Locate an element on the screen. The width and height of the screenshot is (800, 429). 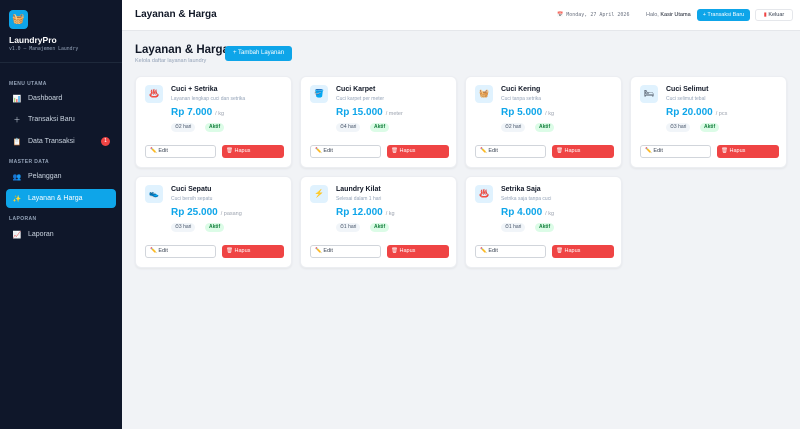
service-price: Rp 20.000/ pcs is located at coordinates (696, 112).